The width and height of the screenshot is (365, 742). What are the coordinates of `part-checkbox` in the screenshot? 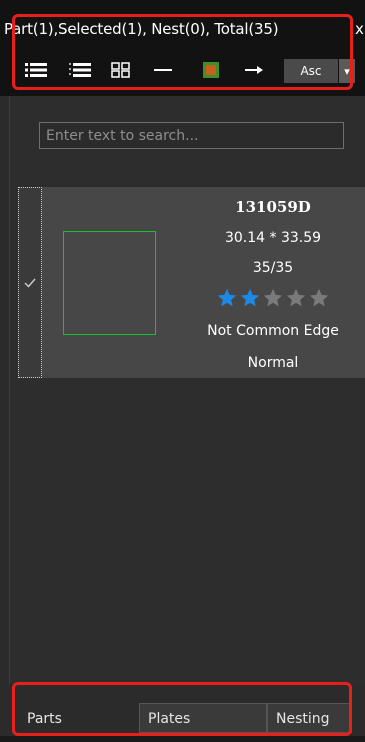 It's located at (30, 282).